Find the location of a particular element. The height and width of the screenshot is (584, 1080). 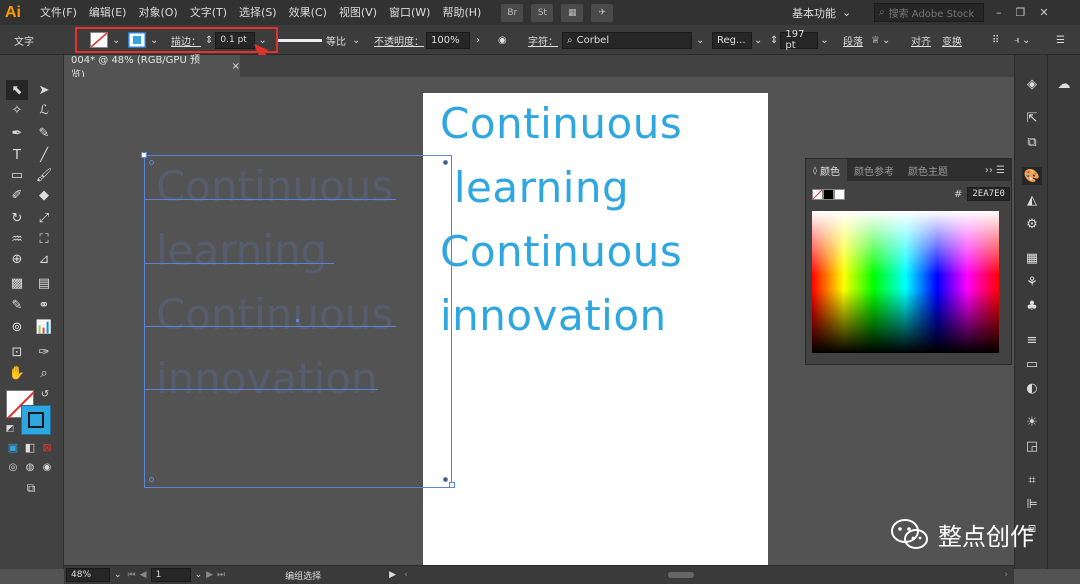

blend-tool-icon: ⚭ is located at coordinates (44, 305).